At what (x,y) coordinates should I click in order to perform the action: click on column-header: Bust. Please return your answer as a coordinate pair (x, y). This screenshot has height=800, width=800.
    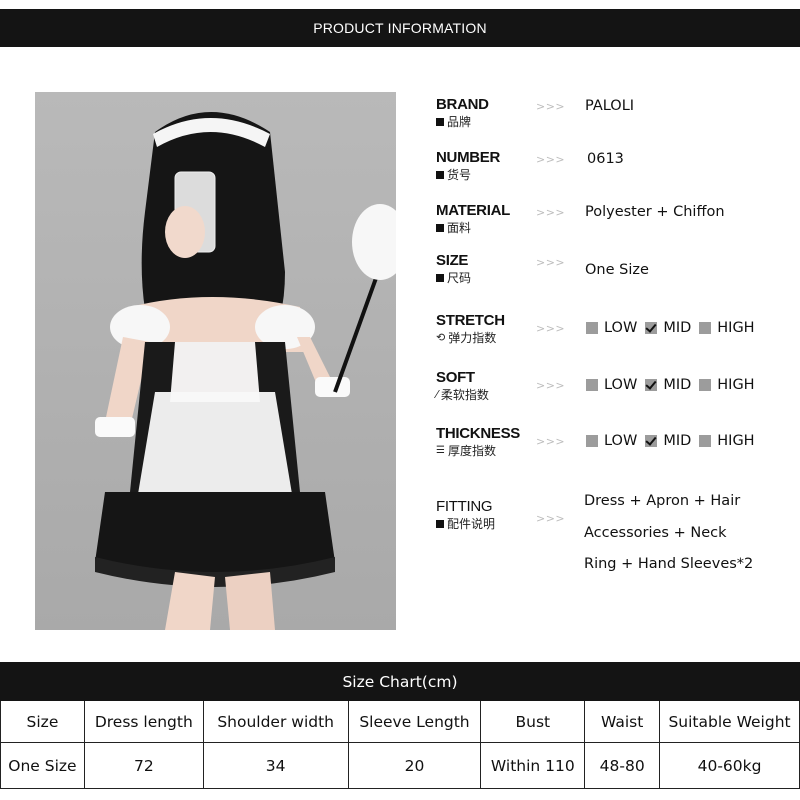
    Looking at the image, I should click on (533, 721).